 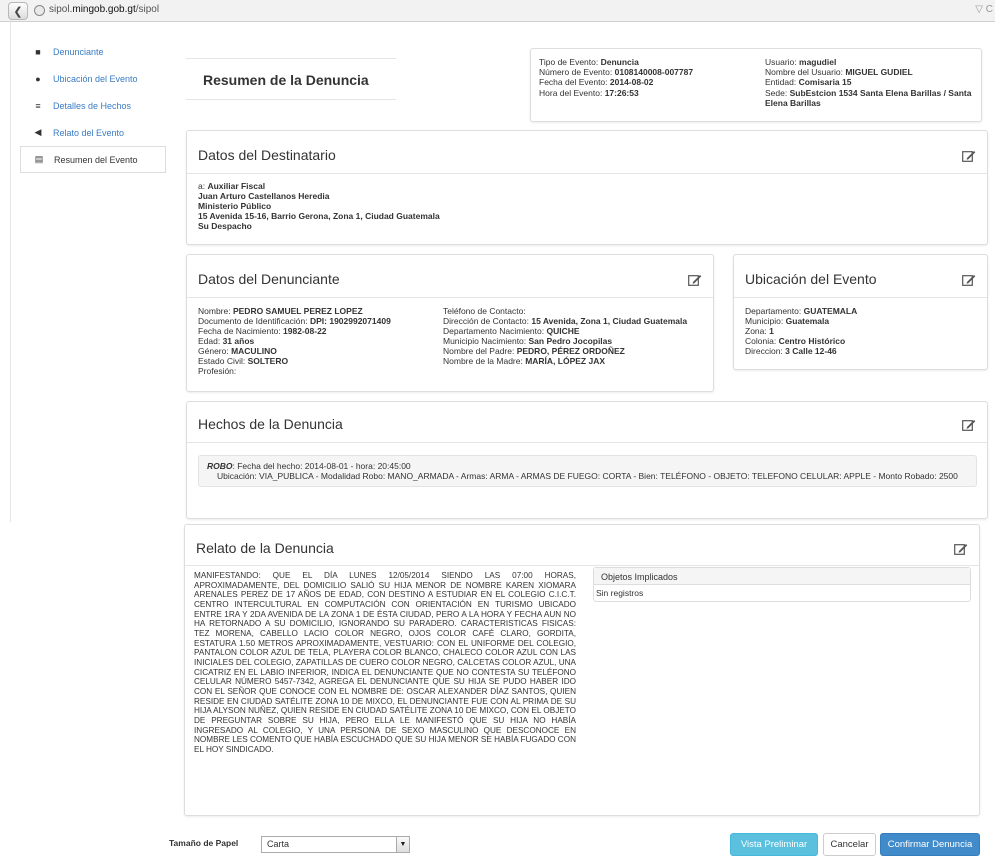 I want to click on objetos-empty-row: Sin registros, so click(x=620, y=593).